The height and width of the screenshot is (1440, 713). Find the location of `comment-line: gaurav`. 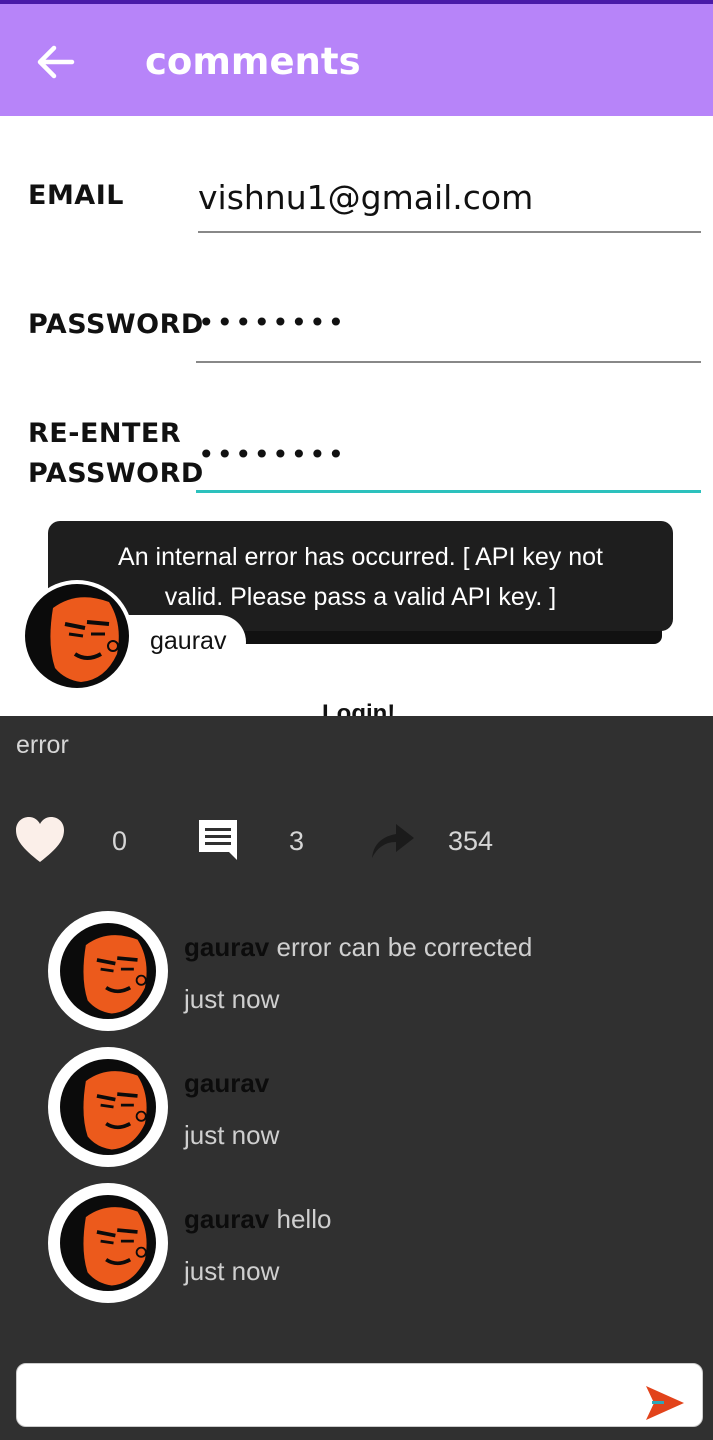

comment-line: gaurav is located at coordinates (226, 1083).